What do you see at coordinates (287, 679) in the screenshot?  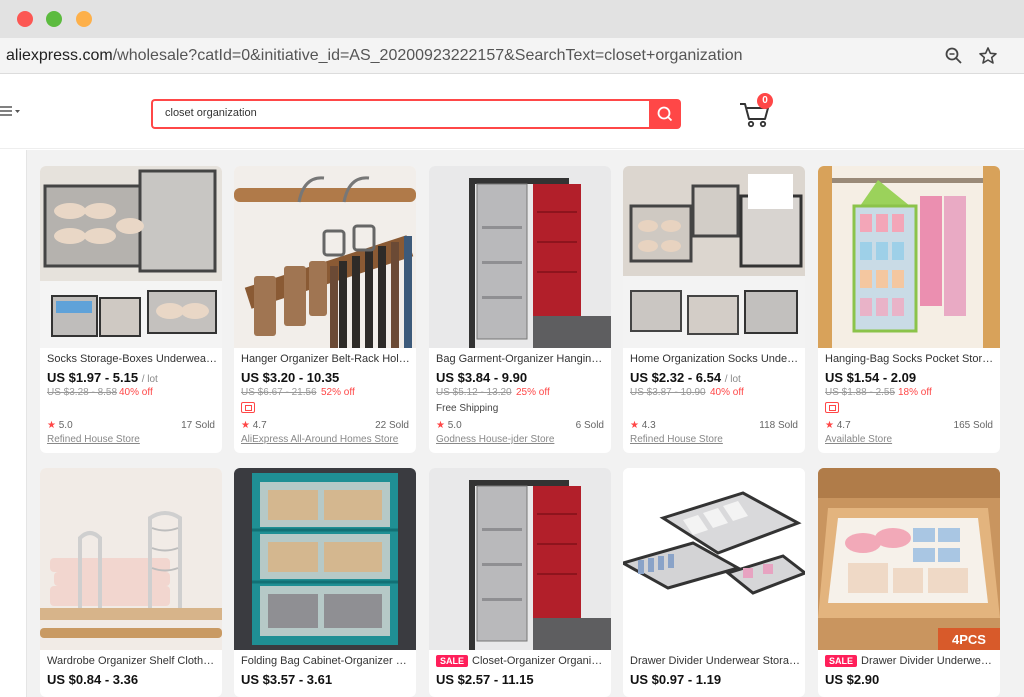 I see `product-price: US $3.57 - 3.61` at bounding box center [287, 679].